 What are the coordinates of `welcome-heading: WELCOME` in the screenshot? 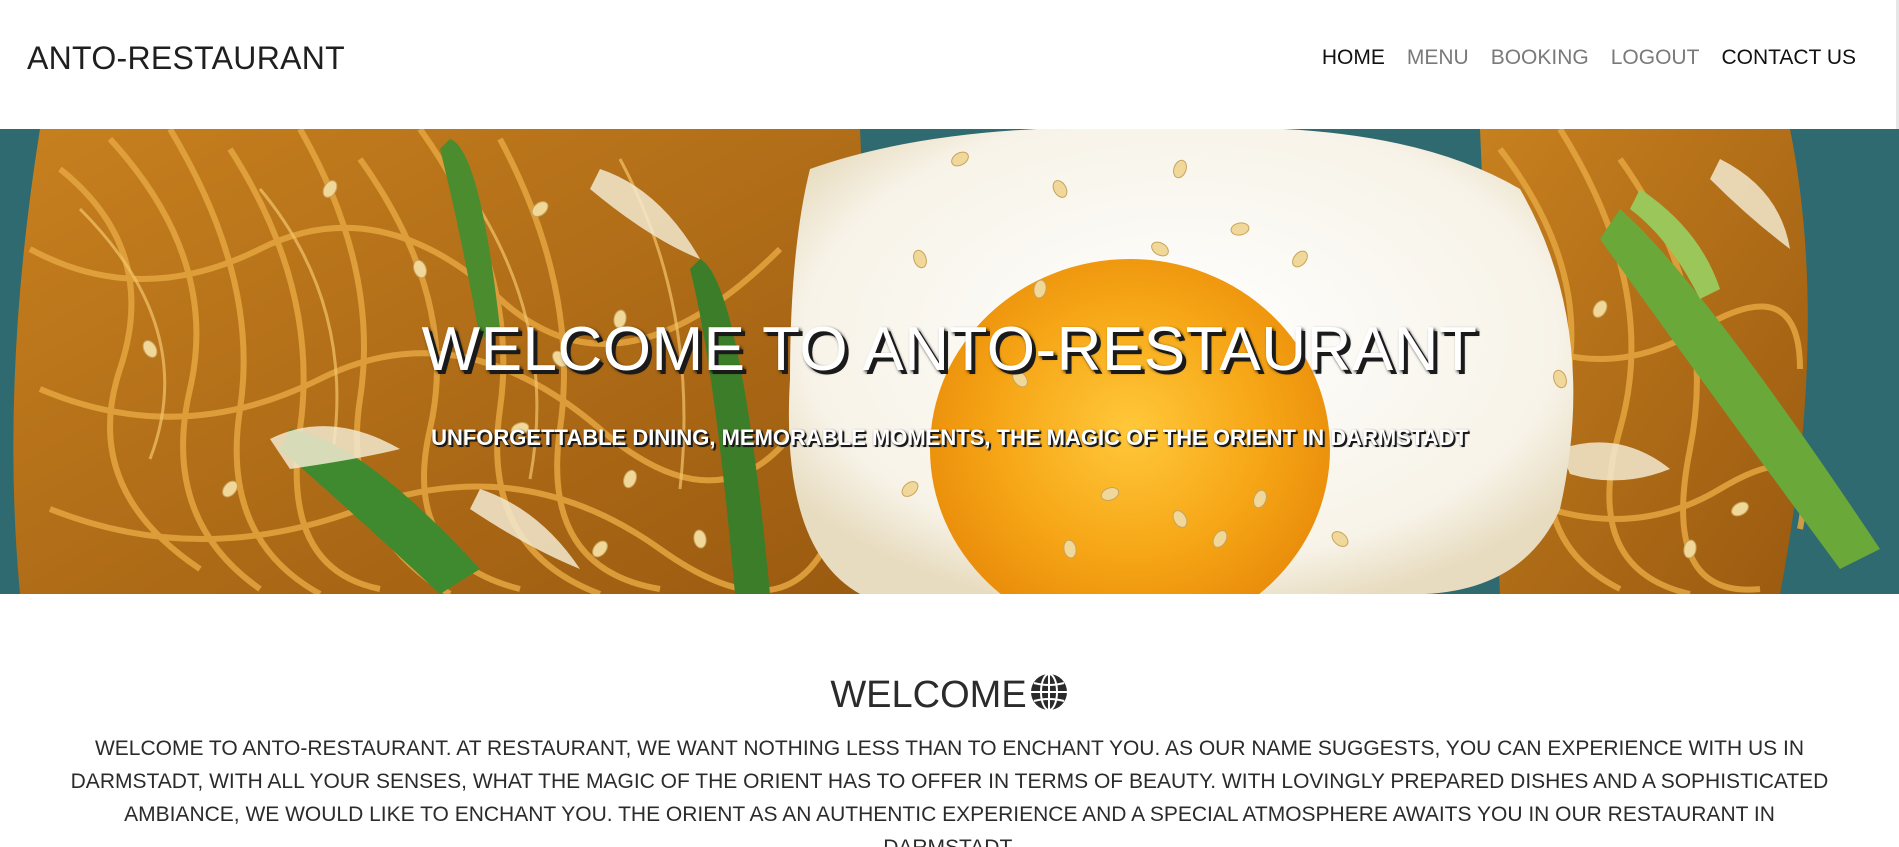 It's located at (949, 695).